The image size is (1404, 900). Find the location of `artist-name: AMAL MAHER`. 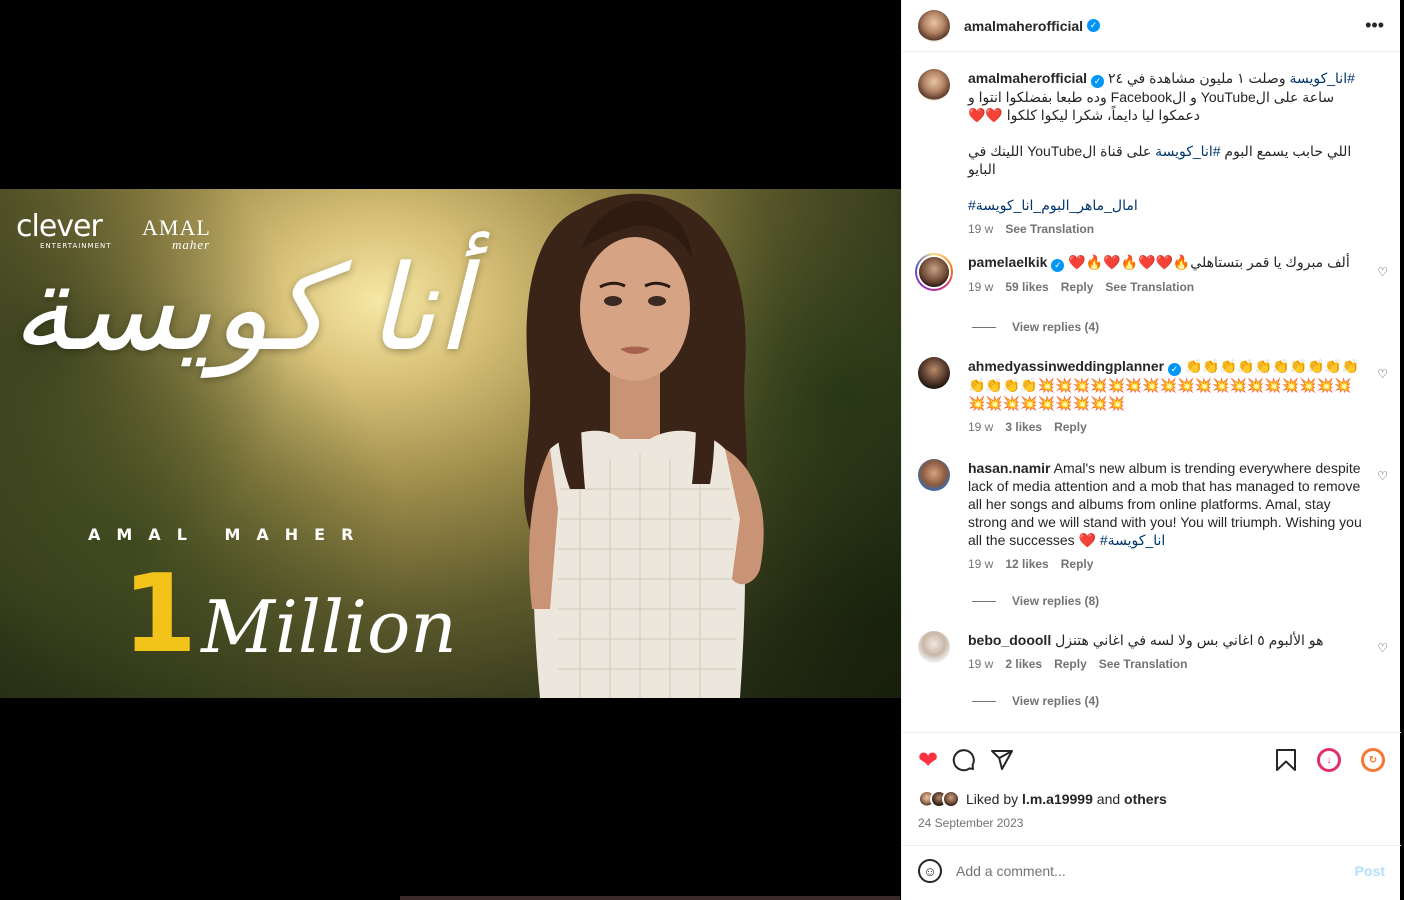

artist-name: AMAL MAHER is located at coordinates (229, 534).